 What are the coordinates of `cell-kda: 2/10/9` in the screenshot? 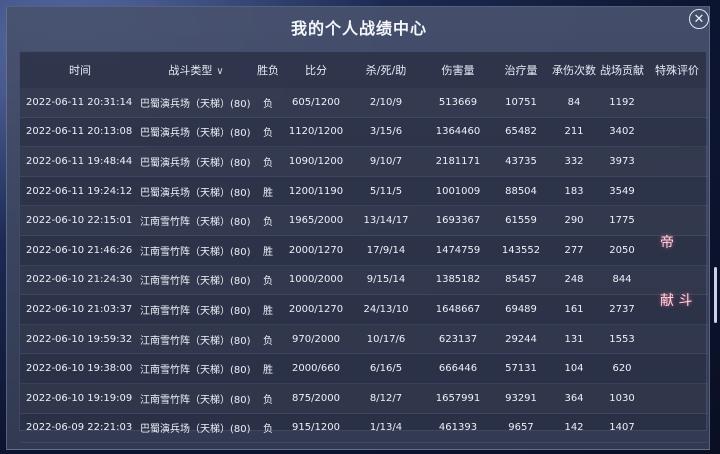 It's located at (386, 102).